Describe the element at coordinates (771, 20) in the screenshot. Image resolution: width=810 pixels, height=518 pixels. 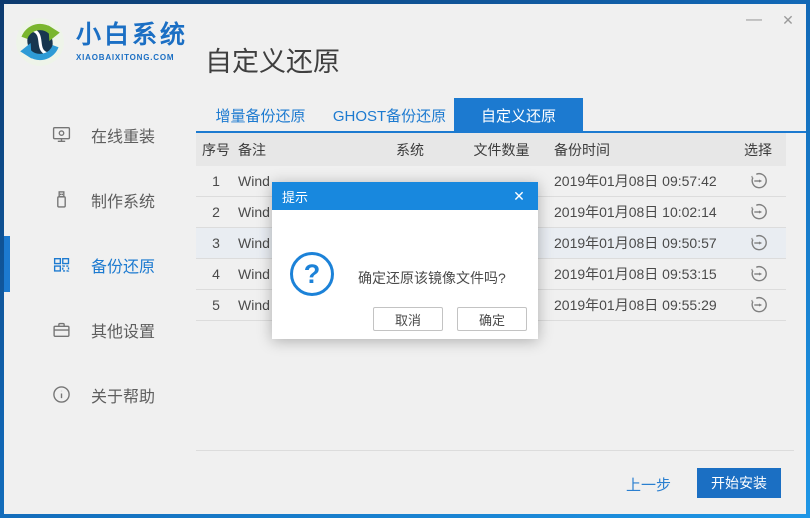
I see `window-controls: — ✕` at that location.